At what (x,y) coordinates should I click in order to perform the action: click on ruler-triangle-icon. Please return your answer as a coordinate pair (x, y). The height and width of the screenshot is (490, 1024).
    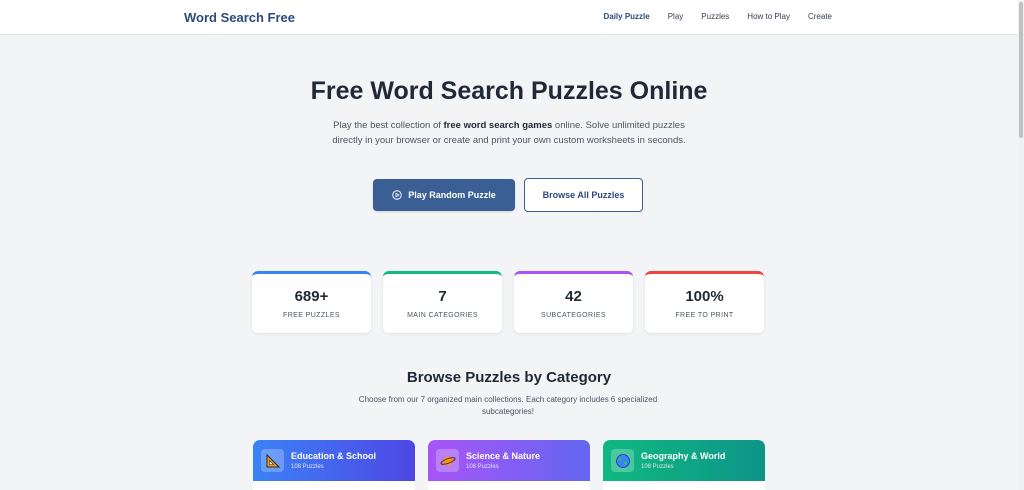
    Looking at the image, I should click on (272, 460).